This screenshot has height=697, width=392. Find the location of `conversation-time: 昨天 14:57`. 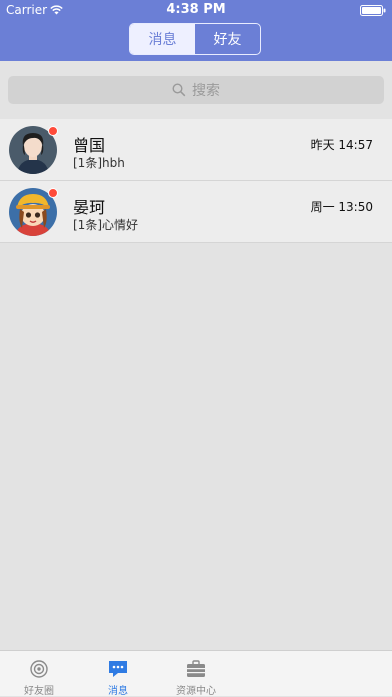

conversation-time: 昨天 14:57 is located at coordinates (341, 145).